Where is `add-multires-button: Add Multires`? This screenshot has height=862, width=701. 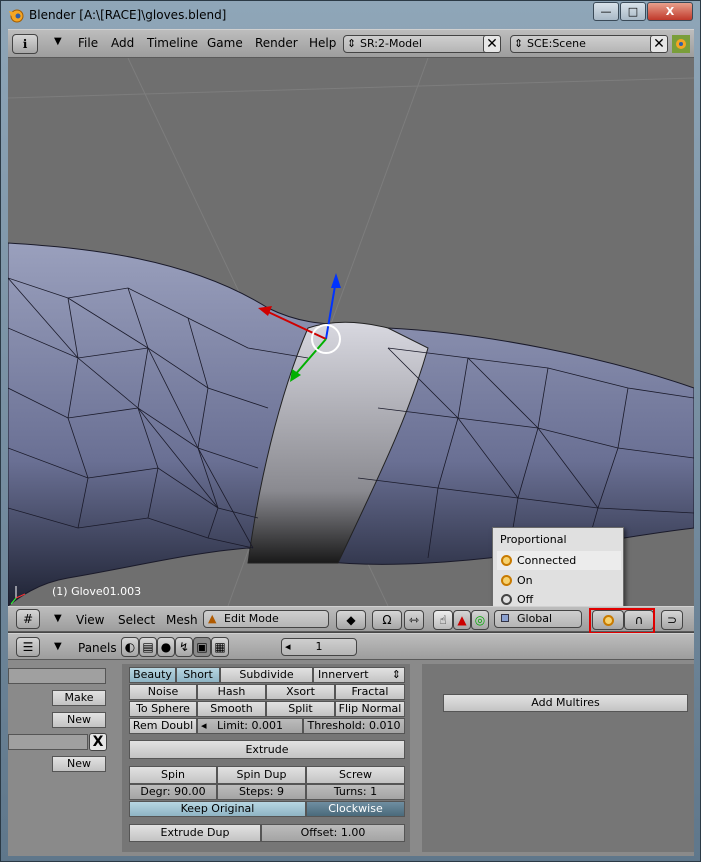 add-multires-button: Add Multires is located at coordinates (565, 703).